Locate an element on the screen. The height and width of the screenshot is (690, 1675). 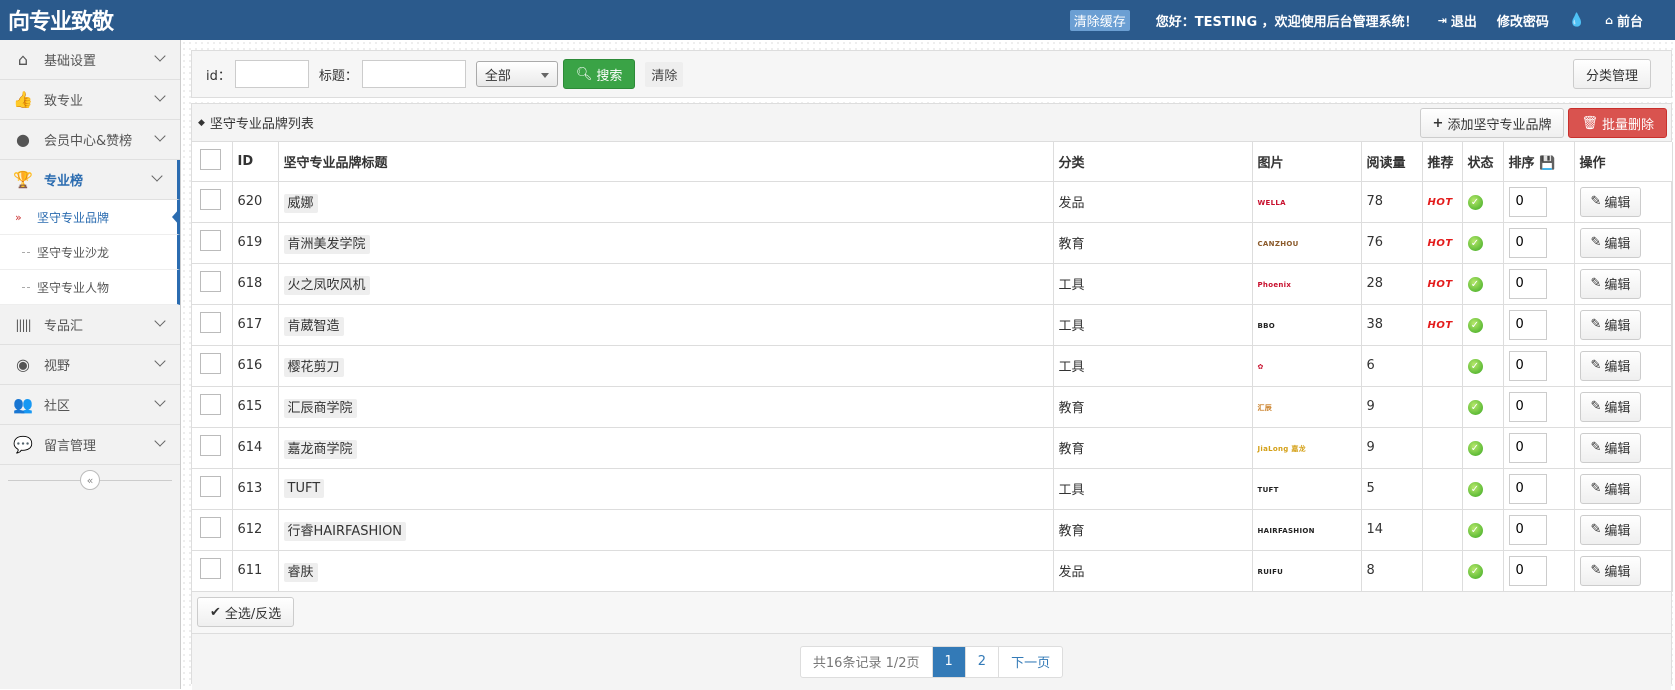
category-manage-button: 分类管理 is located at coordinates (1611, 74).